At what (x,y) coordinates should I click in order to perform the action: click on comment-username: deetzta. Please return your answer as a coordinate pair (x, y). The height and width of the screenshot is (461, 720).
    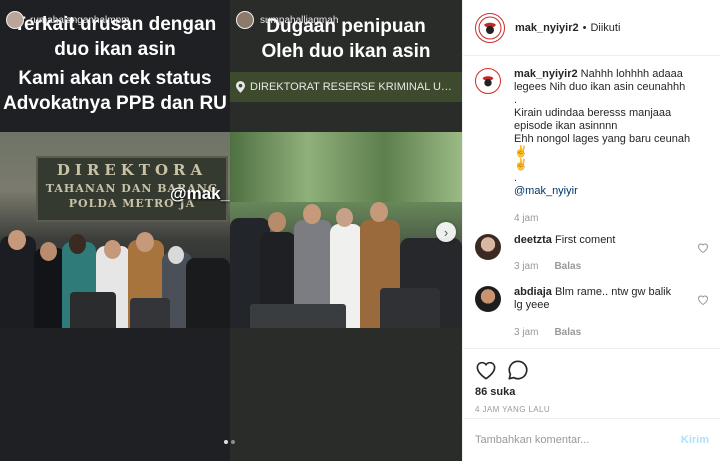
    Looking at the image, I should click on (533, 240).